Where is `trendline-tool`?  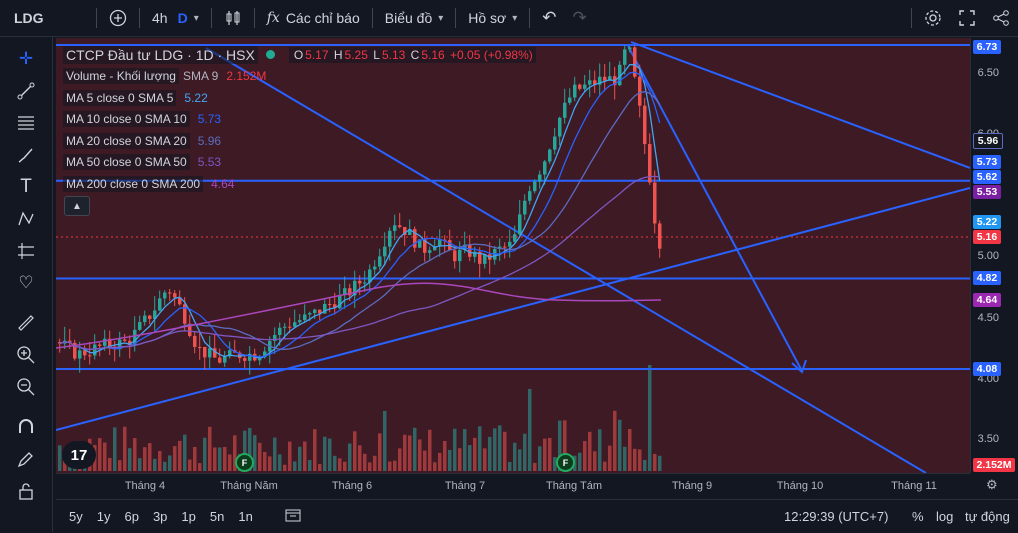
trendline-tool is located at coordinates (26, 91).